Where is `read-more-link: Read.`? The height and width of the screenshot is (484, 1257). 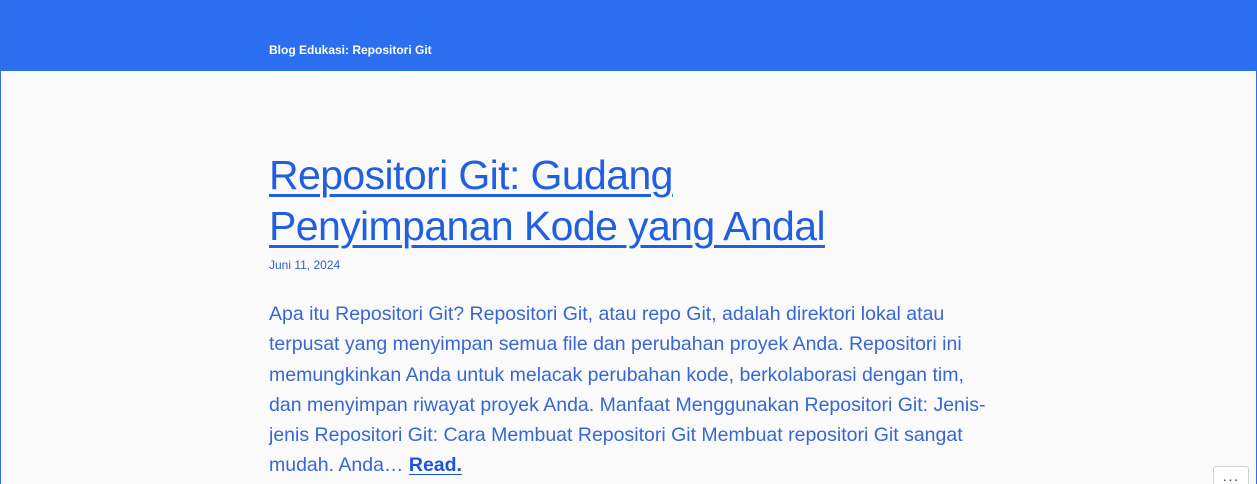 read-more-link: Read. is located at coordinates (435, 465).